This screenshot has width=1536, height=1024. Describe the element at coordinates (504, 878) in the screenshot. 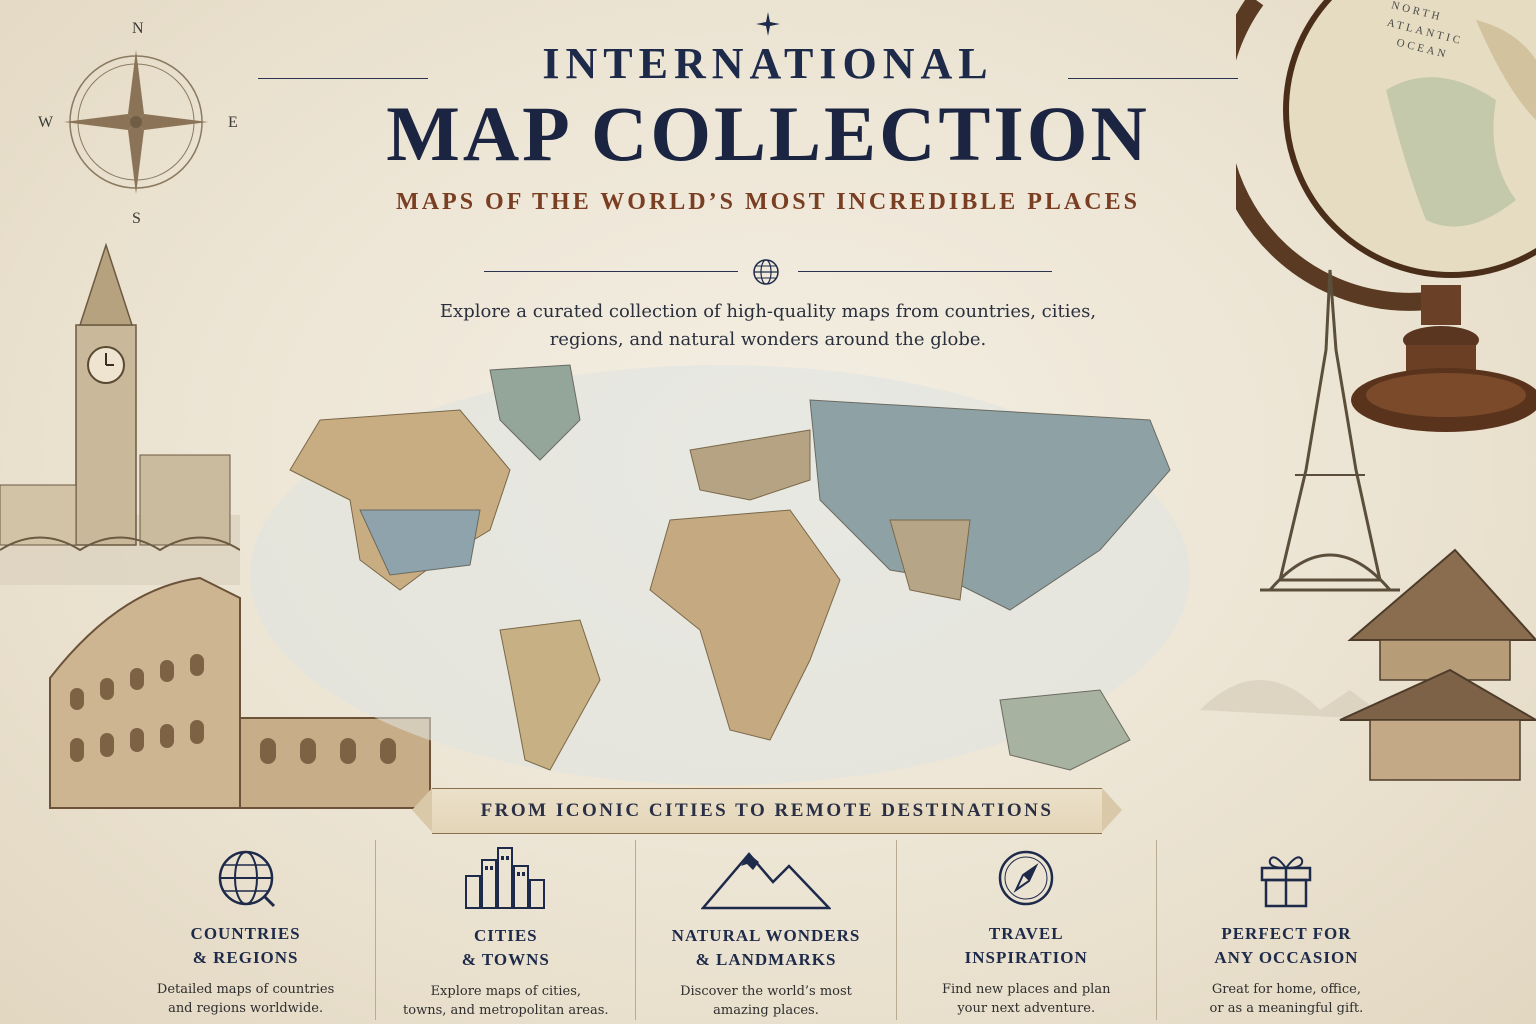

I see `city-buildings-icon` at that location.